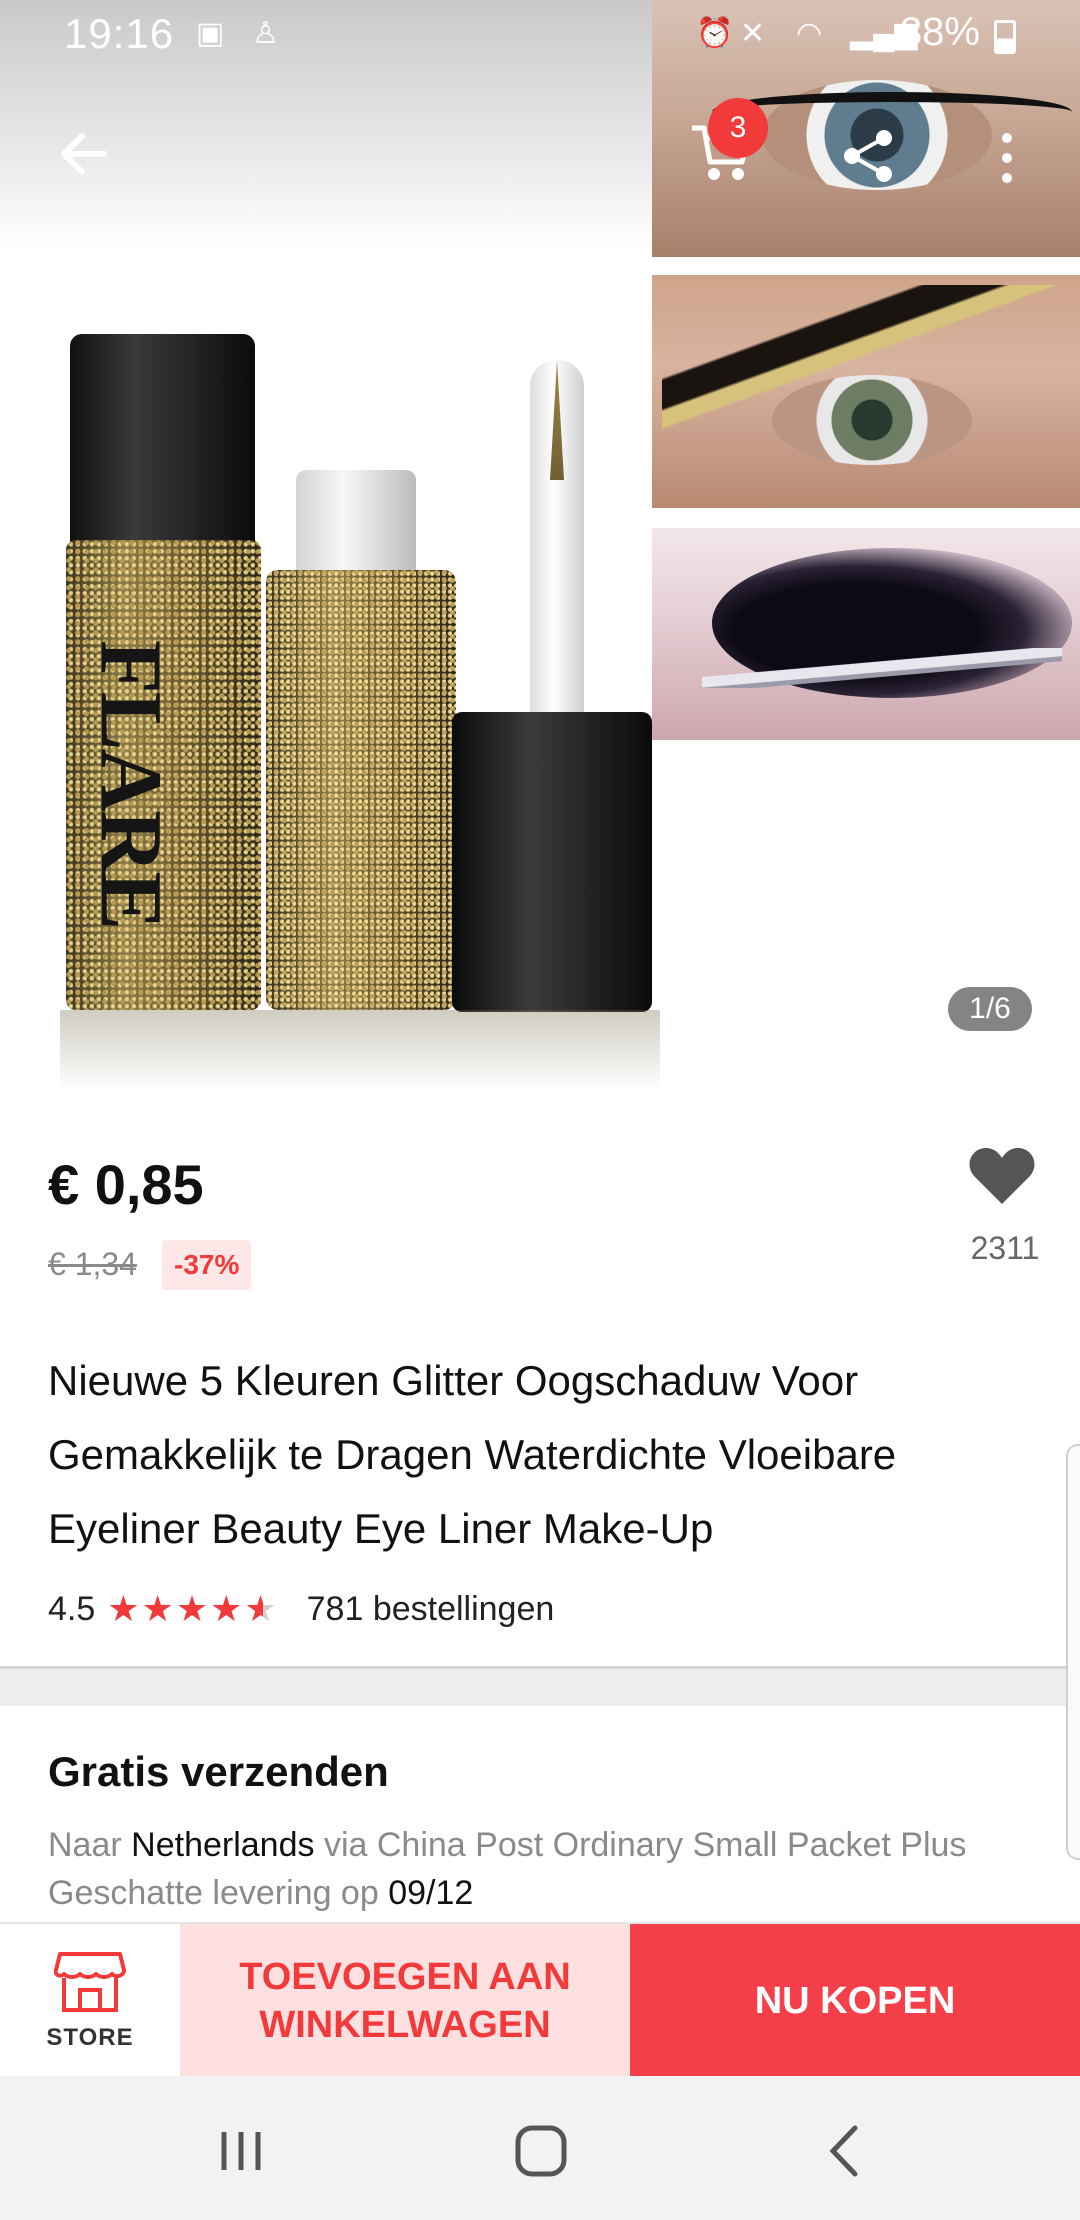 Image resolution: width=1080 pixels, height=2220 pixels. What do you see at coordinates (990, 1009) in the screenshot?
I see `image-counter: 1/6` at bounding box center [990, 1009].